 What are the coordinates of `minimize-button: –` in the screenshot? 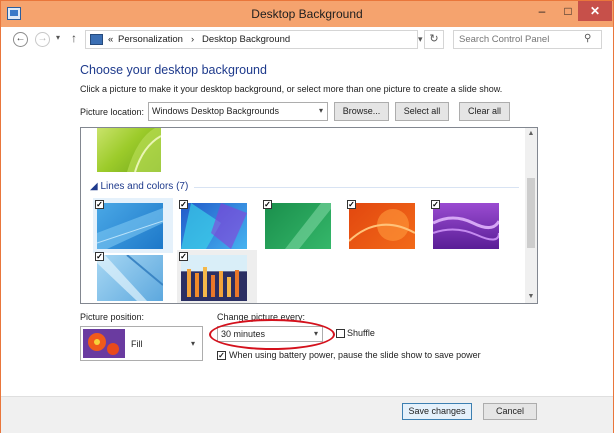 It's located at (542, 11).